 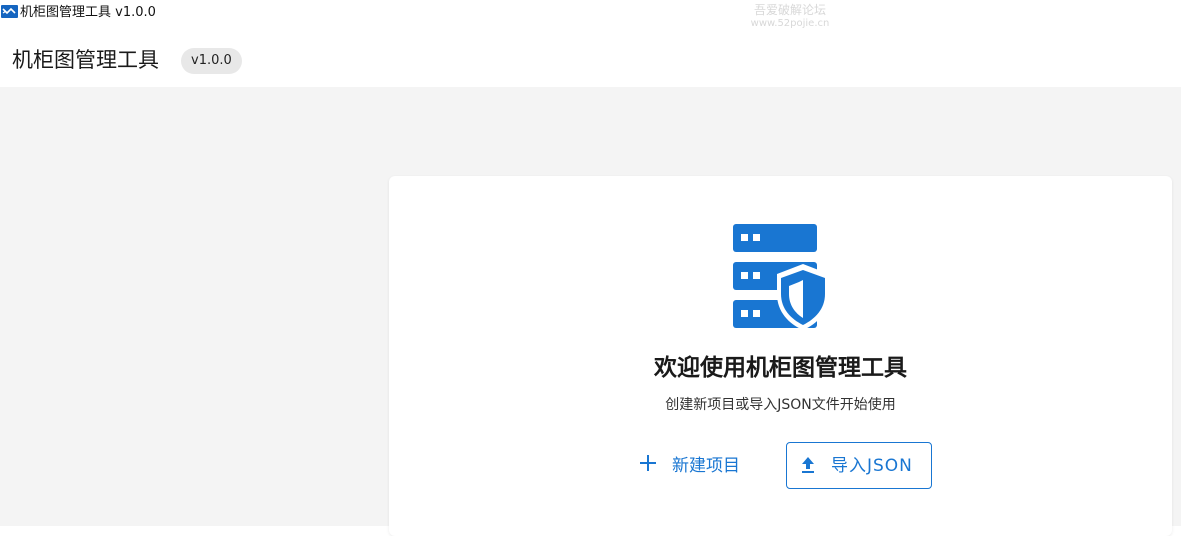 What do you see at coordinates (790, 23) in the screenshot?
I see `watermark-line2: www.52pojie.cn` at bounding box center [790, 23].